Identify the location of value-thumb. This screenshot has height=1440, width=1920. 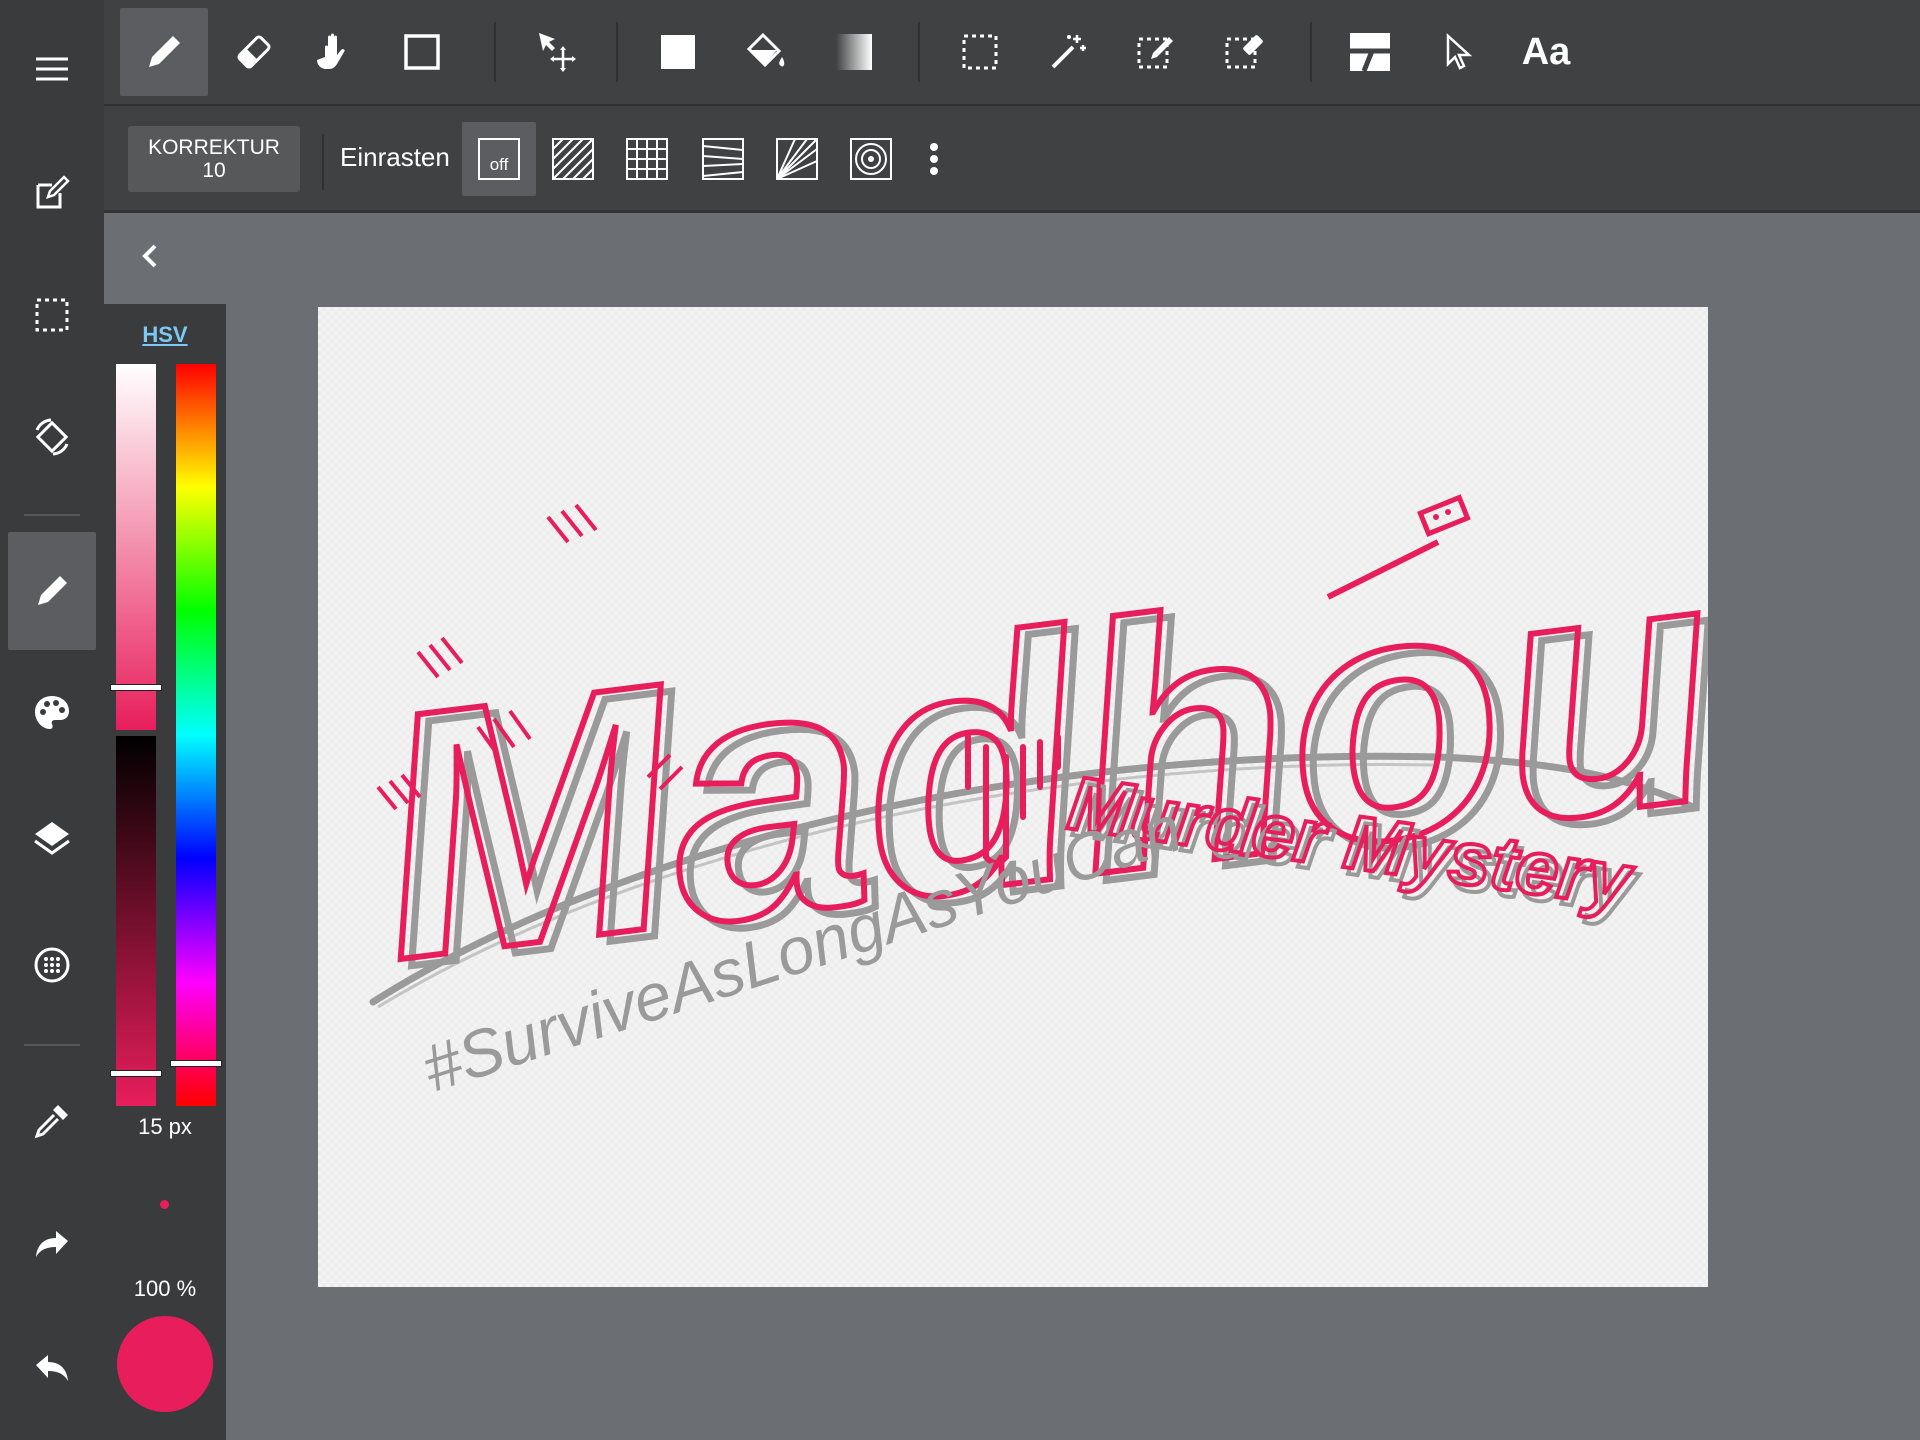
(136, 1073).